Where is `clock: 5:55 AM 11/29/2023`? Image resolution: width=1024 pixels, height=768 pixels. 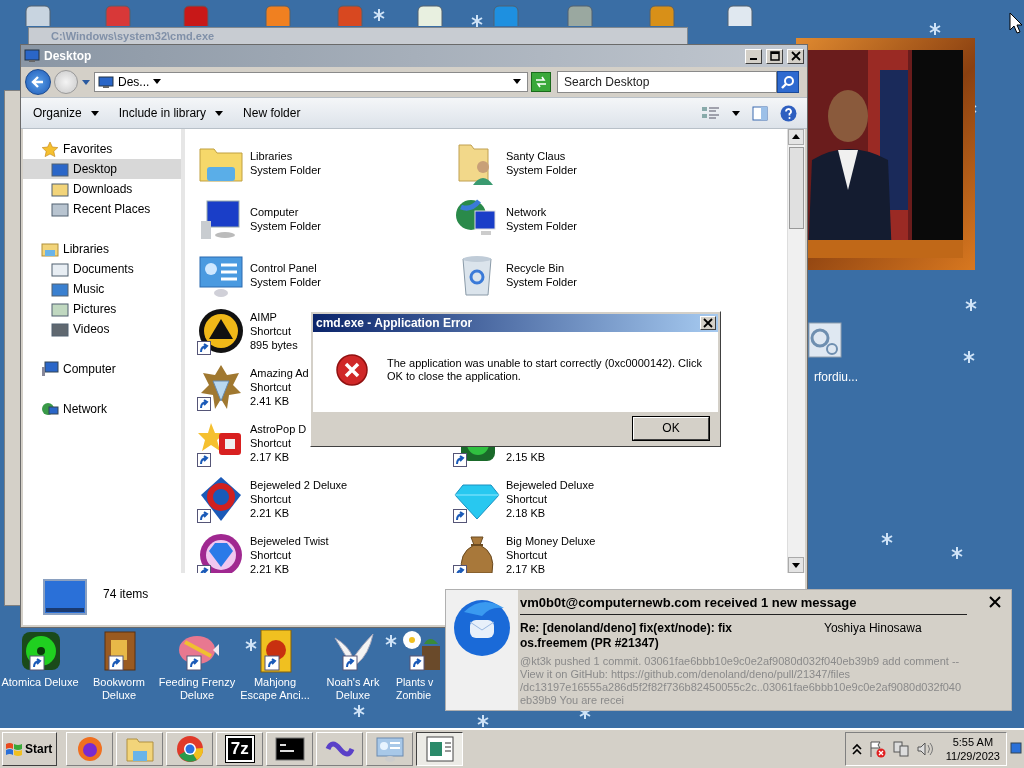
clock: 5:55 AM 11/29/2023 is located at coordinates (972, 749).